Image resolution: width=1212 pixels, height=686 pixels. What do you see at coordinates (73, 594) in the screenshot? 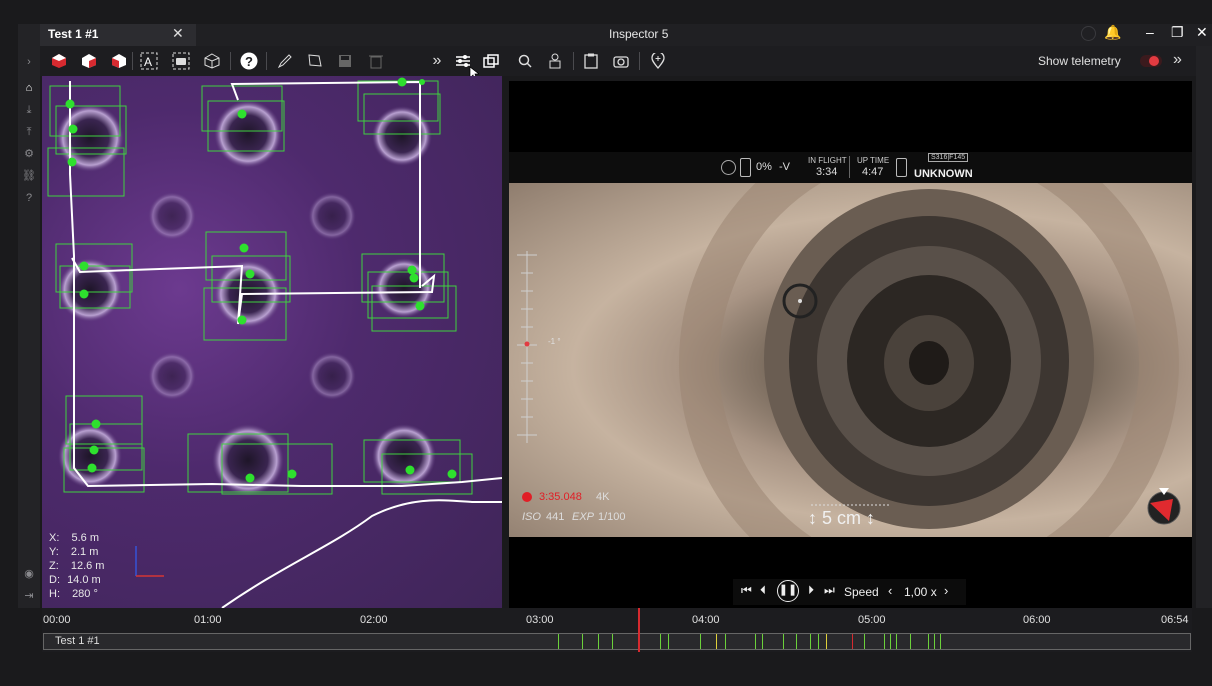
I see `coord-h: H: 280 °` at bounding box center [73, 594].